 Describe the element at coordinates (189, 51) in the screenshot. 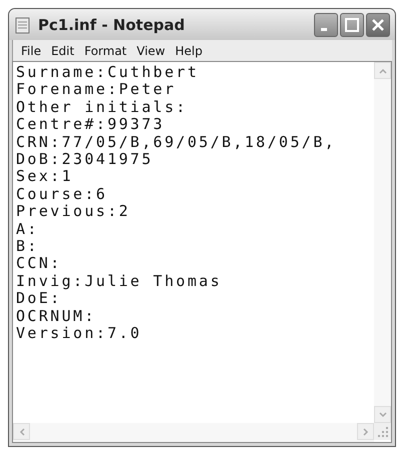

I see `menu-item: Help` at that location.